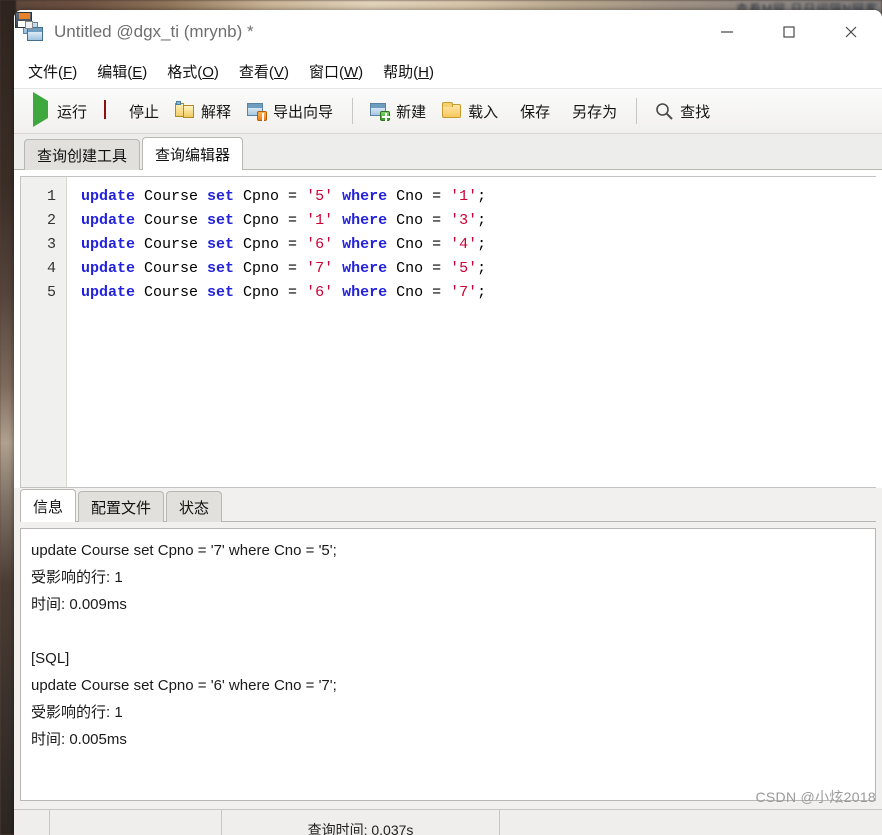 The image size is (882, 835). Describe the element at coordinates (464, 220) in the screenshot. I see `sql-string: '3'` at that location.